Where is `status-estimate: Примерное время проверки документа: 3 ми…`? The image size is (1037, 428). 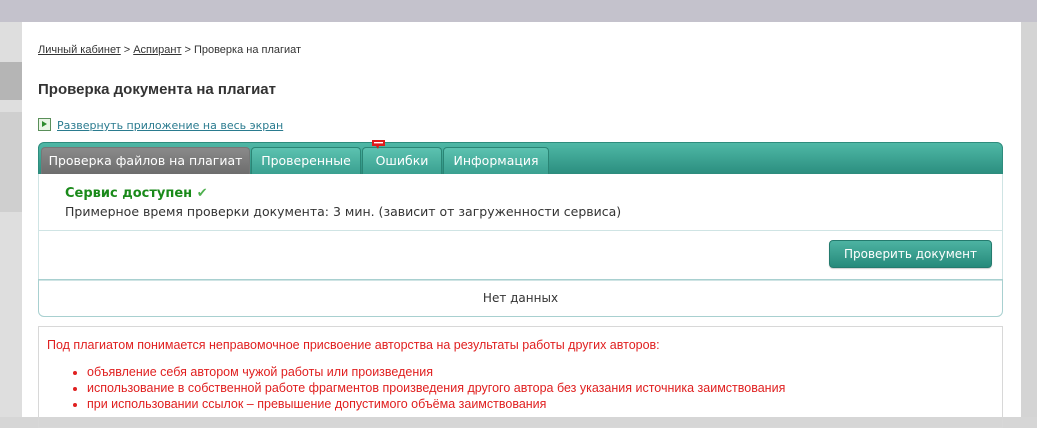 status-estimate: Примерное время проверки документа: 3 ми… is located at coordinates (343, 211).